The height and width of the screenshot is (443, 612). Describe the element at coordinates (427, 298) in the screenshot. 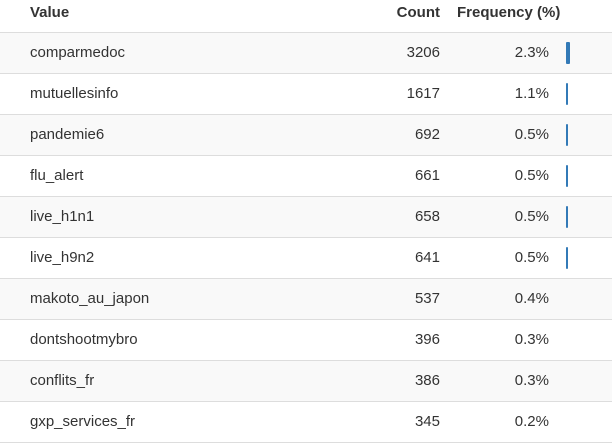

I see `cell-count: 537` at that location.